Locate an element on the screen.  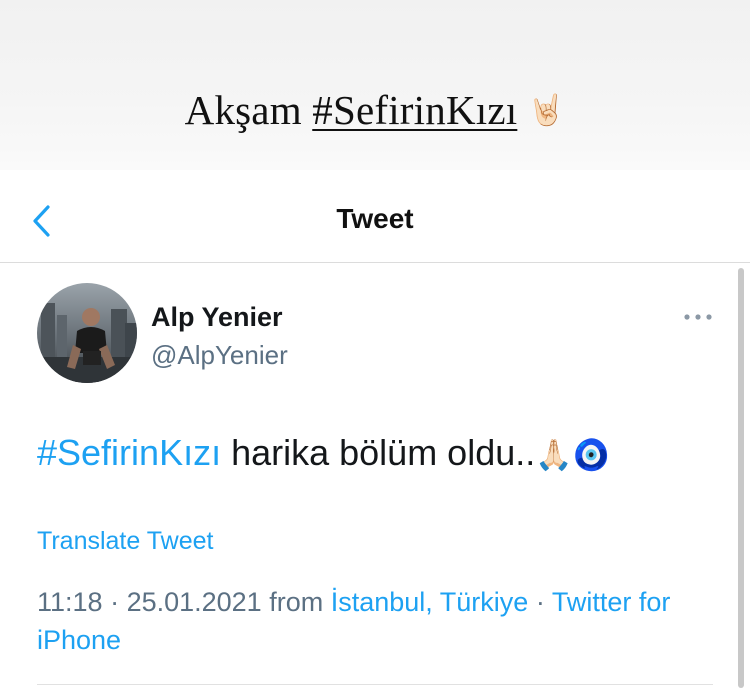
story-caption-prefix: Akşam is located at coordinates (248, 110).